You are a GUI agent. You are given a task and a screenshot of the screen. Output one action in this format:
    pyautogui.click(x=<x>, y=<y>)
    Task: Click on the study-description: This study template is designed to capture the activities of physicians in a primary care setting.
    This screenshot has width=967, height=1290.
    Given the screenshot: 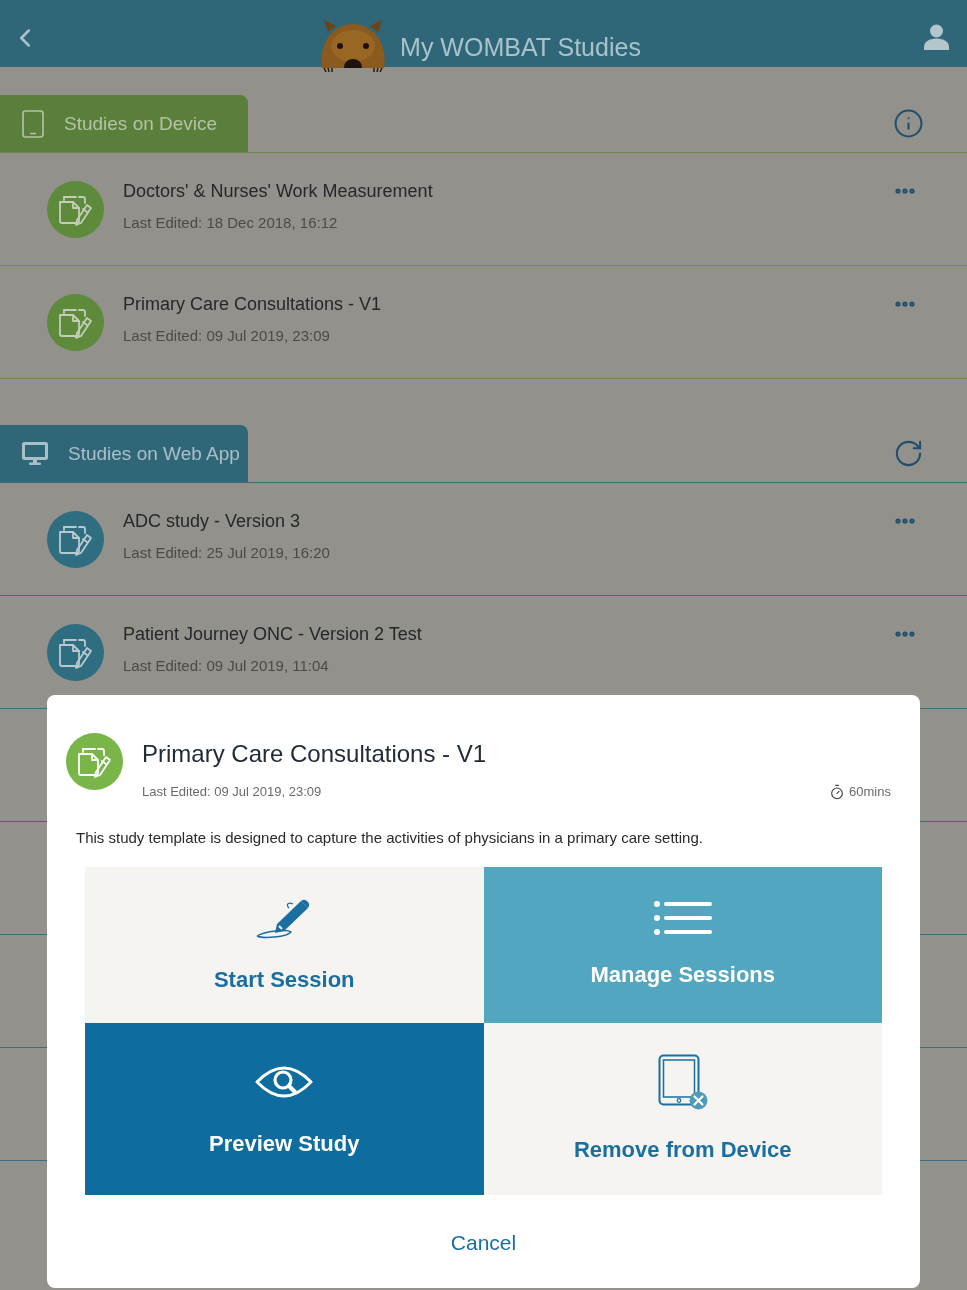 What is the action you would take?
    pyautogui.click(x=389, y=838)
    